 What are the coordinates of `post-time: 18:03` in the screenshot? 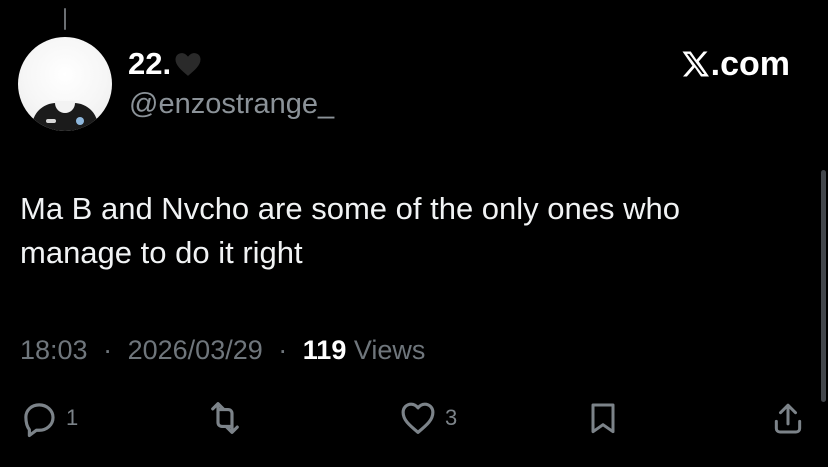 It's located at (54, 350).